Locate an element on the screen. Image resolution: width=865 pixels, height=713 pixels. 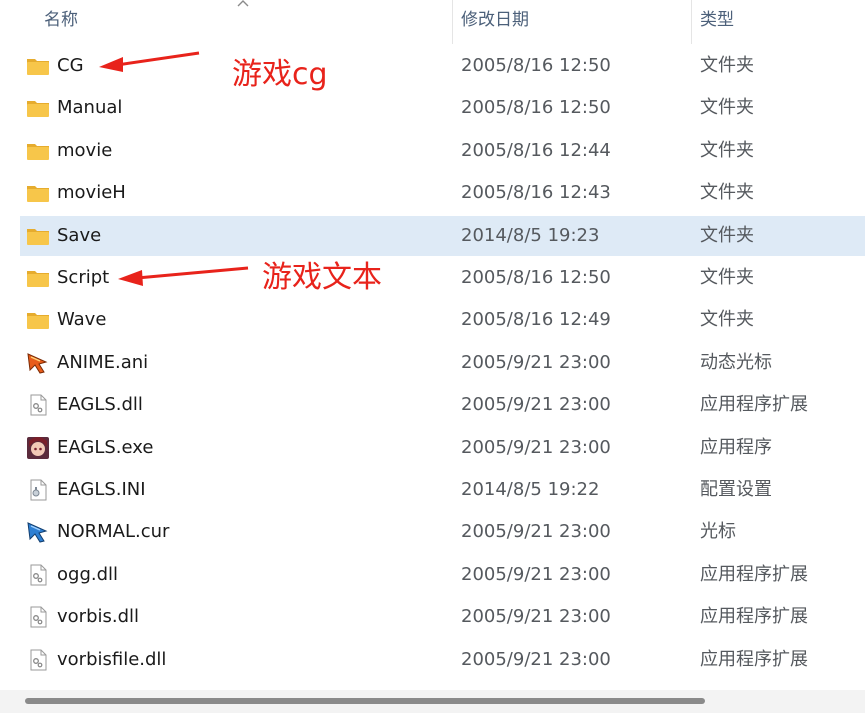
file-name: movieH is located at coordinates (91, 193).